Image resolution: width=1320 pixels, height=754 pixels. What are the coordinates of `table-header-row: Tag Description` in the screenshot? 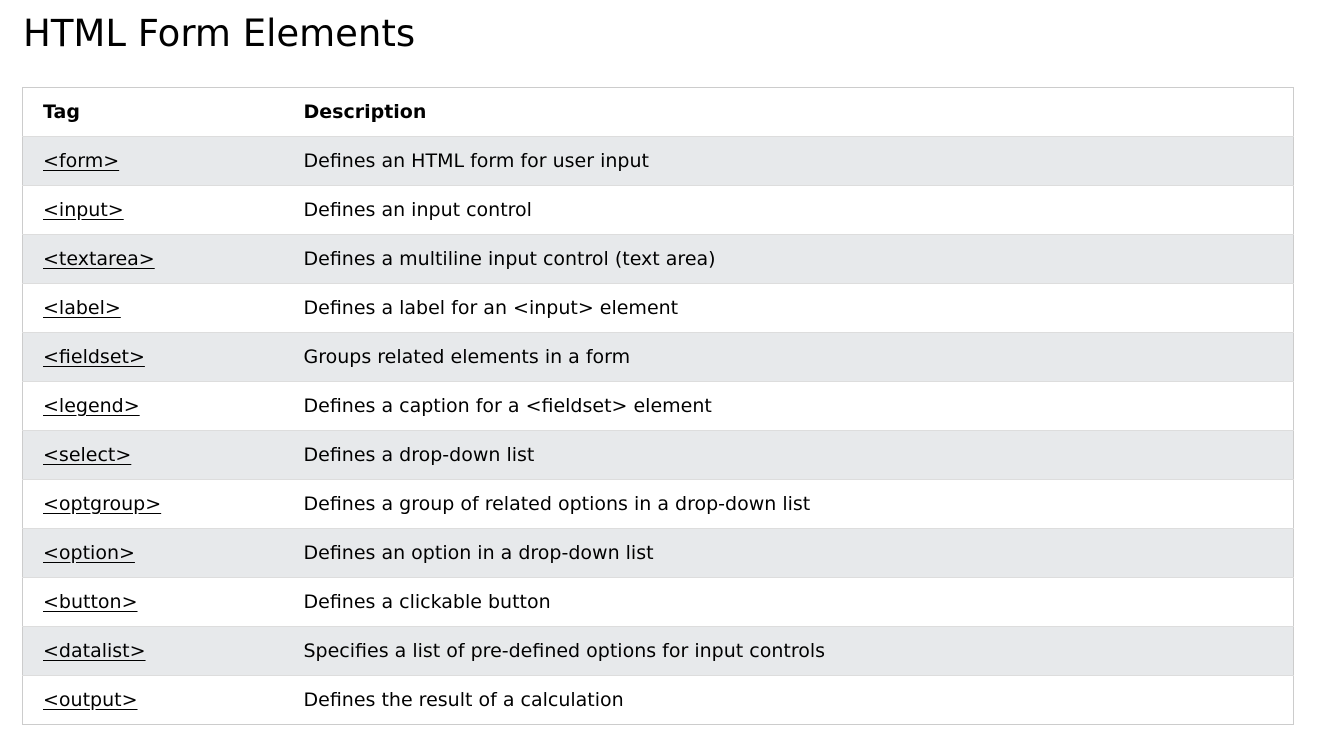 It's located at (658, 112).